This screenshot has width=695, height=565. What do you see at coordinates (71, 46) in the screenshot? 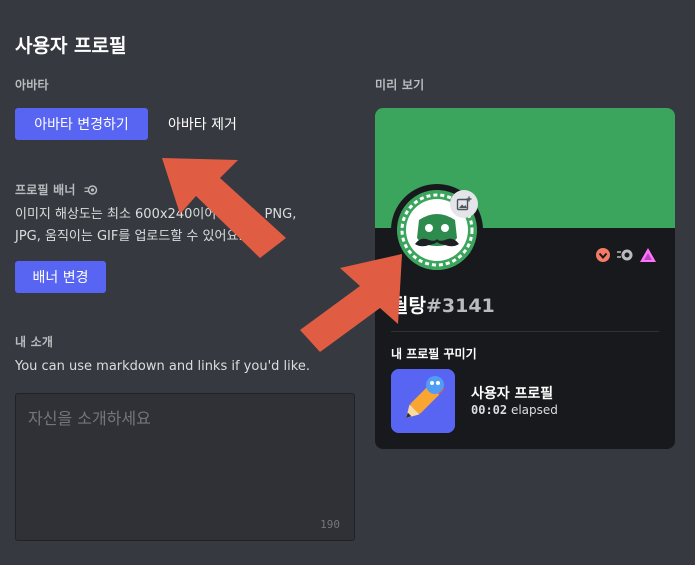
I see `page-title: 사용자 프로필` at bounding box center [71, 46].